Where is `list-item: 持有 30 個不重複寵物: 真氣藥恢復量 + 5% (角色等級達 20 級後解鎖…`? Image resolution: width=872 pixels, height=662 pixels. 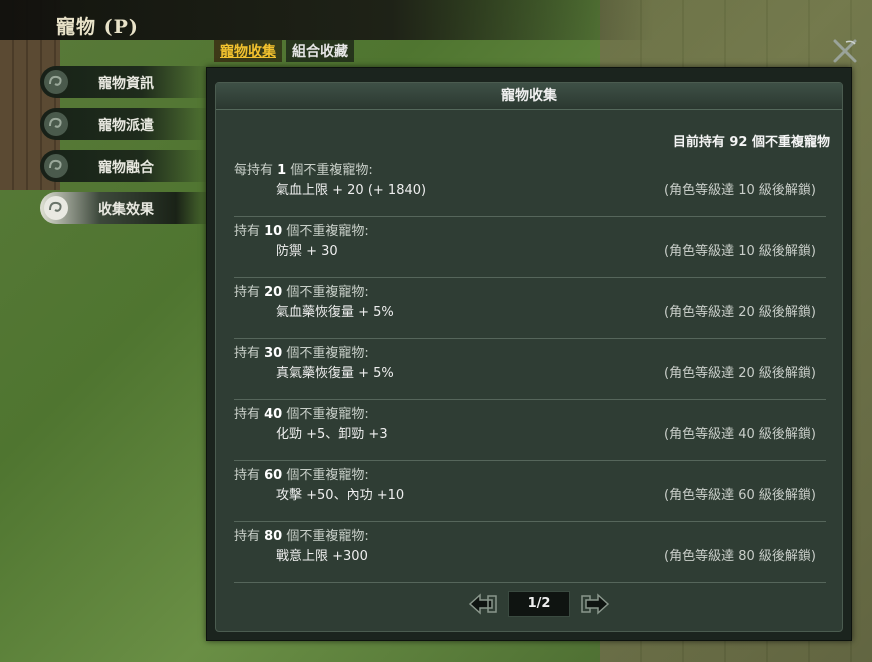
list-item: 持有 30 個不重複寵物: 真氣藥恢復量 + 5% (角色等級達 20 級後解鎖… is located at coordinates (530, 370).